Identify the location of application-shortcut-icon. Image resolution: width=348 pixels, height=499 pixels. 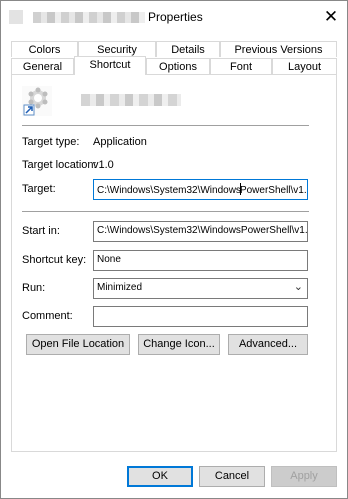
(37, 101).